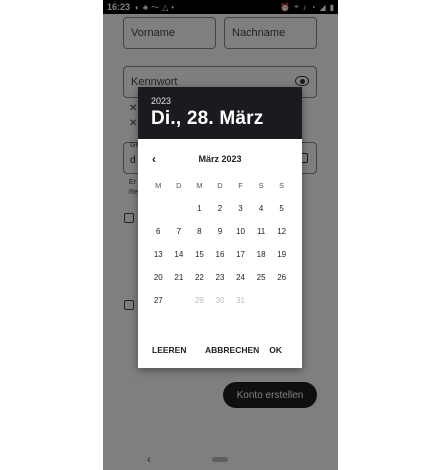  I want to click on calendar-week-row: 12345, so click(220, 208).